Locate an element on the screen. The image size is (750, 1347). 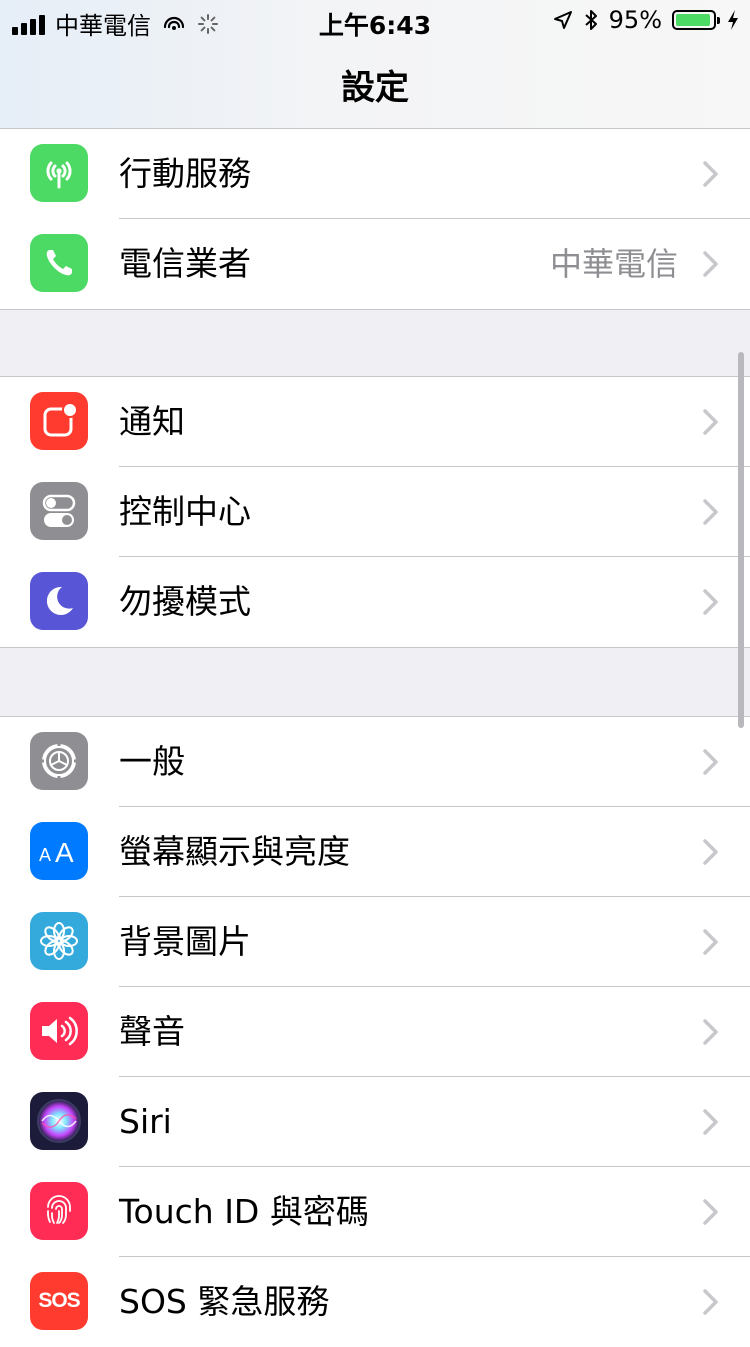
cellular-antenna-icon is located at coordinates (59, 173).